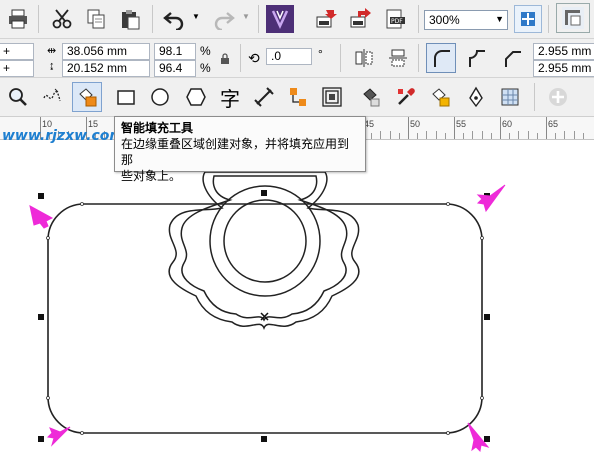 This screenshot has width=594, height=469. Describe the element at coordinates (130, 19) in the screenshot. I see `paste-icon` at that location.